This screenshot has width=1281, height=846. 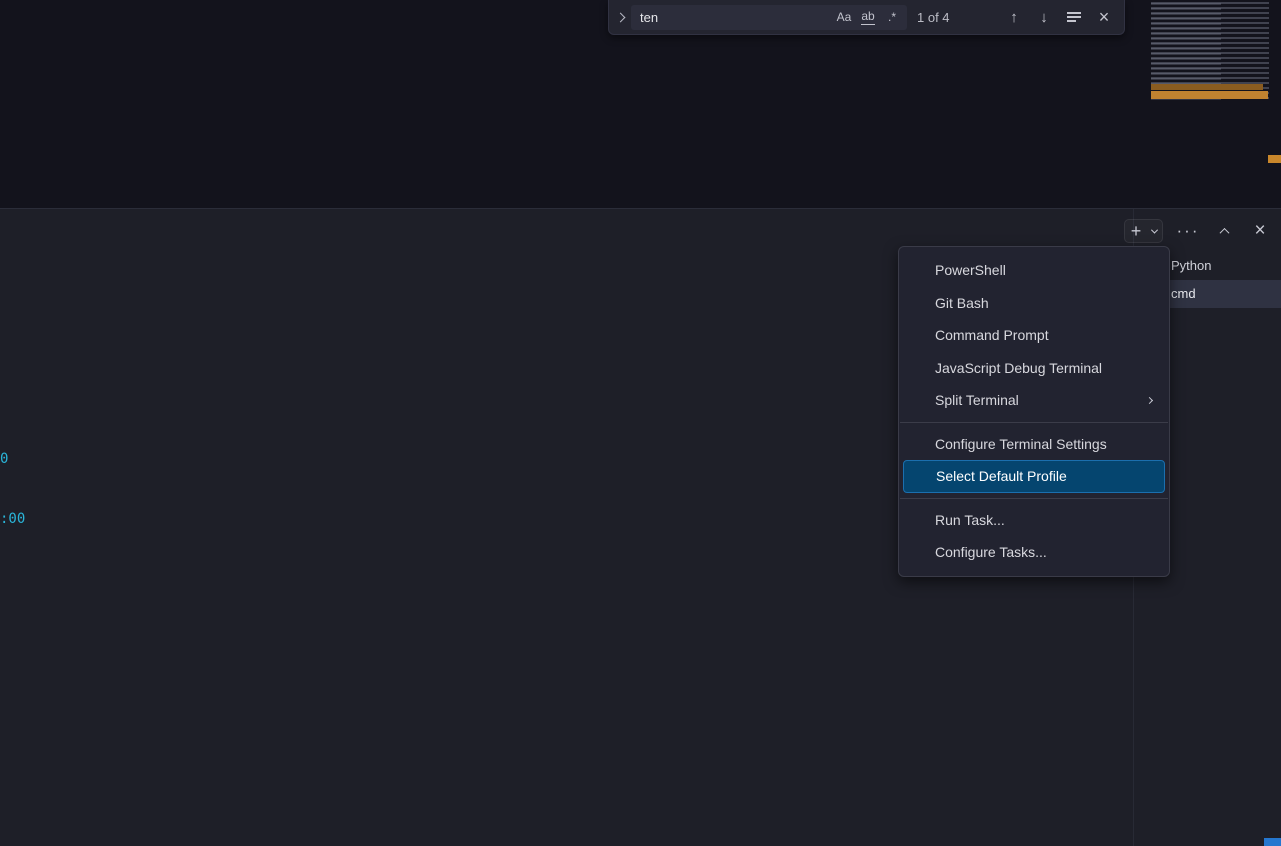 I want to click on close-panel-button: ×, so click(x=1260, y=231).